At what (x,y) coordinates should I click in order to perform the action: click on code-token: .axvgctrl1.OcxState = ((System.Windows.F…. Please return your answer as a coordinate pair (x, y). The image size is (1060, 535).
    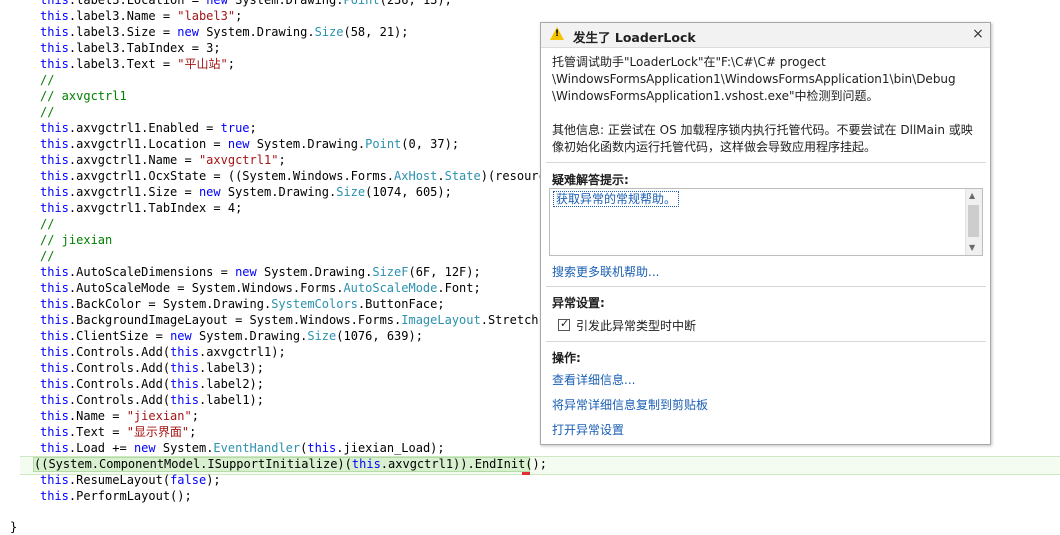
    Looking at the image, I should click on (231, 176).